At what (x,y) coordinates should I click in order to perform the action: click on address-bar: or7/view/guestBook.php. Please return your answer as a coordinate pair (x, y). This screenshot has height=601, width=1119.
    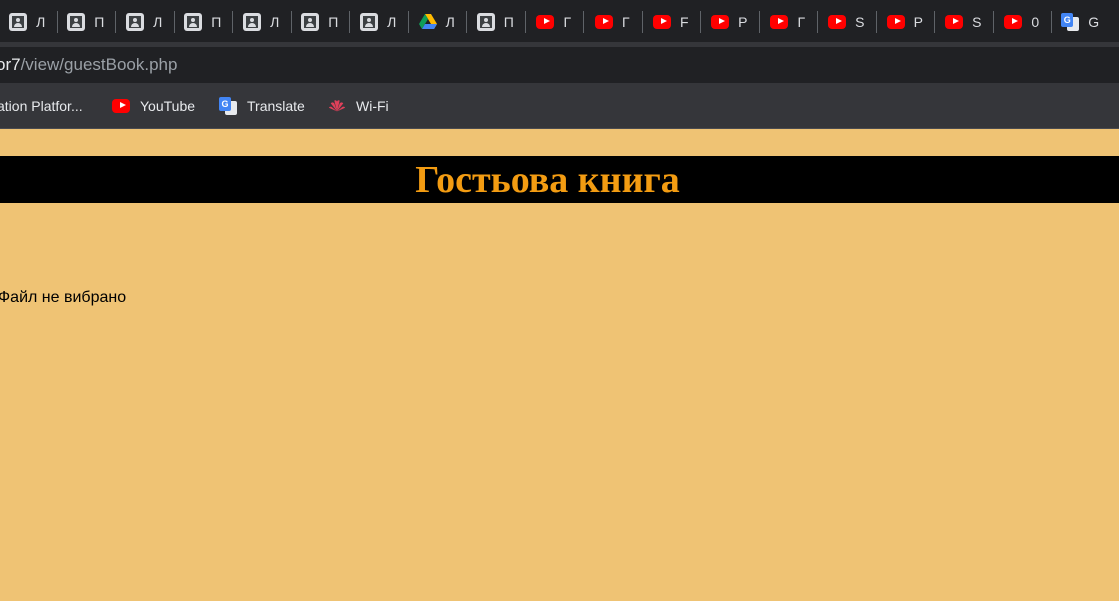
    Looking at the image, I should click on (559, 65).